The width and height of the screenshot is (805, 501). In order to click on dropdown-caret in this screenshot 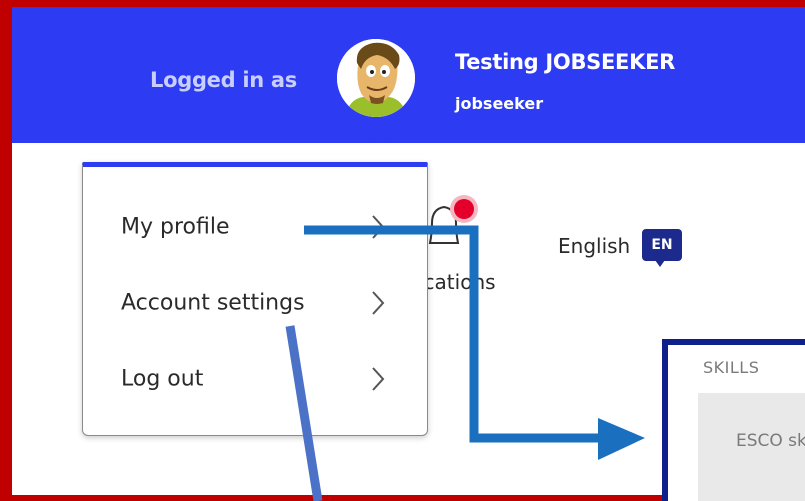, I will do `click(380, 136)`.